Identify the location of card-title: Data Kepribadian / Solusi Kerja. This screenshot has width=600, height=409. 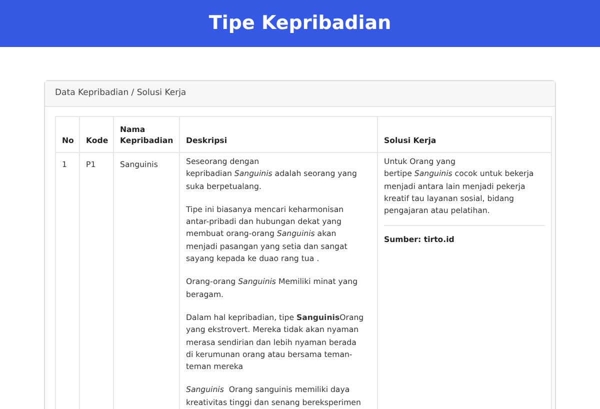
(120, 93).